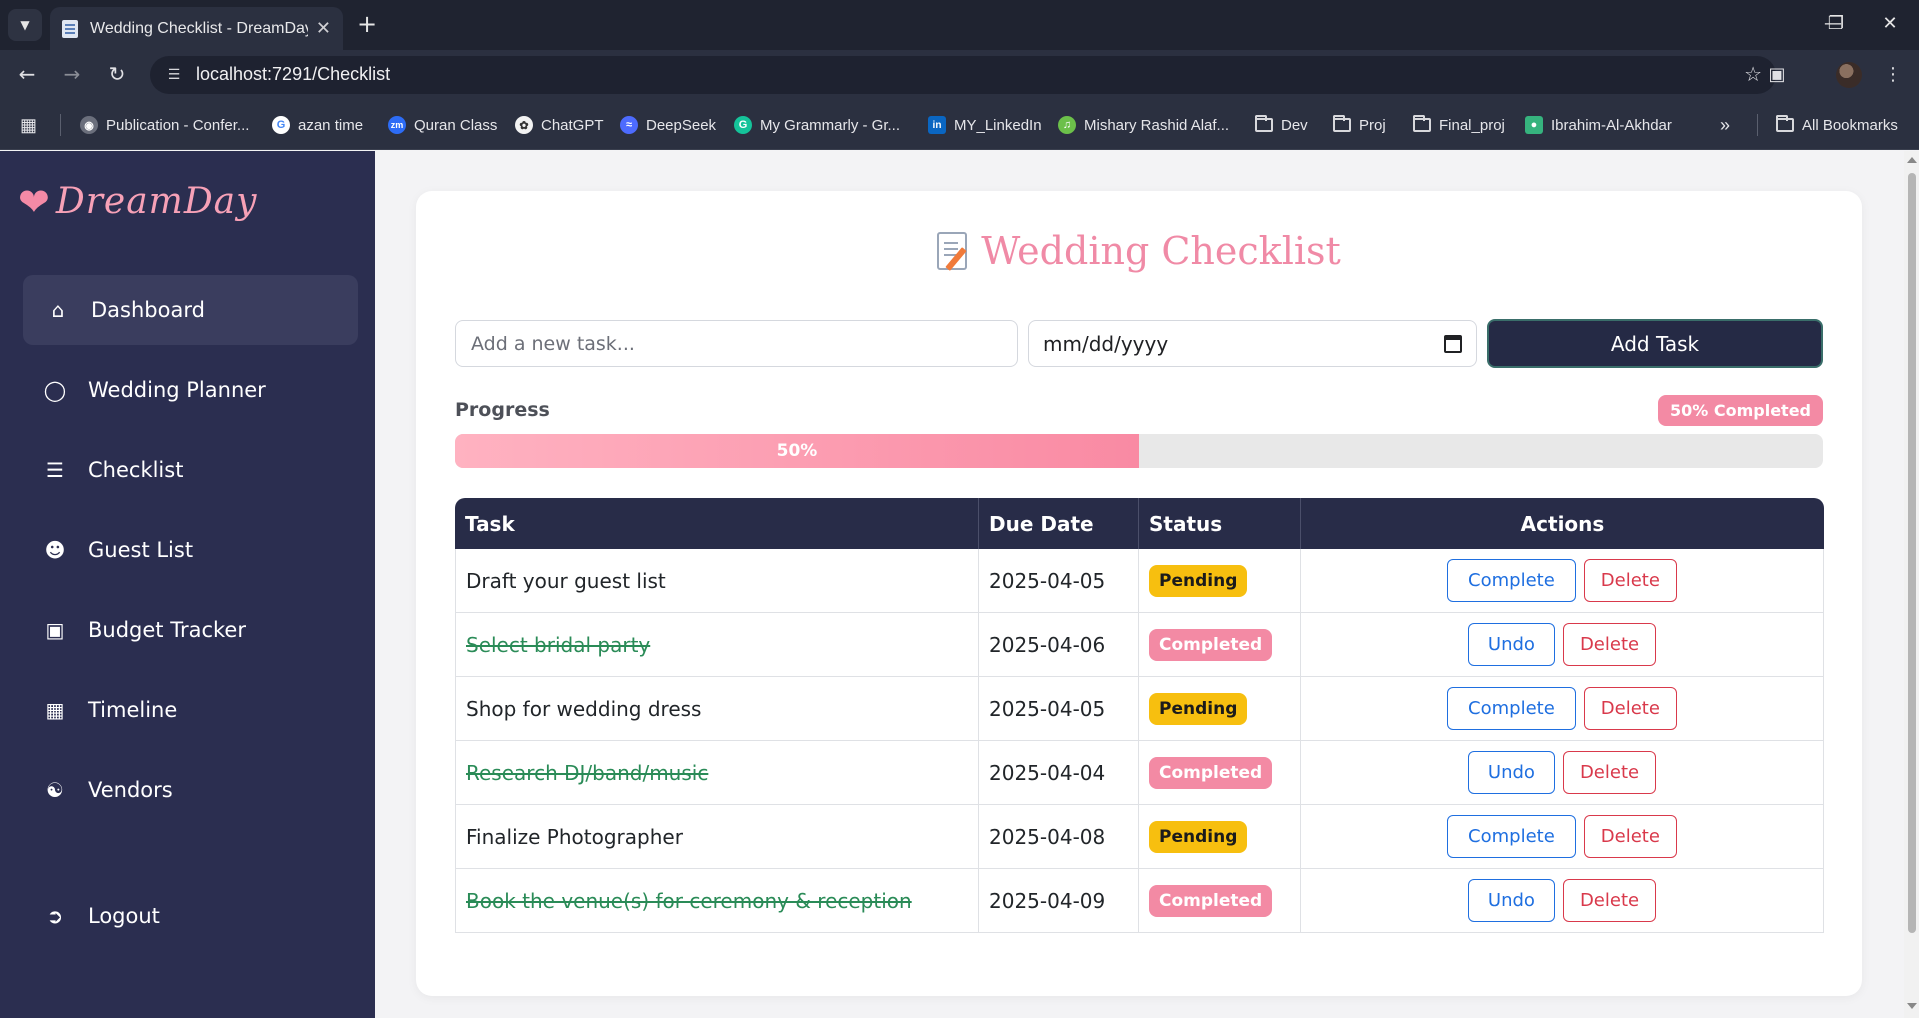  I want to click on status-cell: Completed, so click(1220, 901).